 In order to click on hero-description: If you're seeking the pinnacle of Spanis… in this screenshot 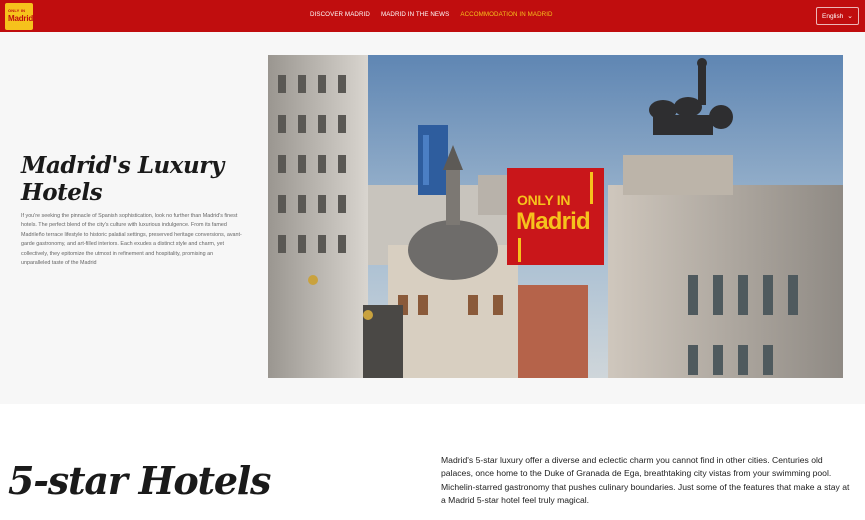, I will do `click(131, 240)`.